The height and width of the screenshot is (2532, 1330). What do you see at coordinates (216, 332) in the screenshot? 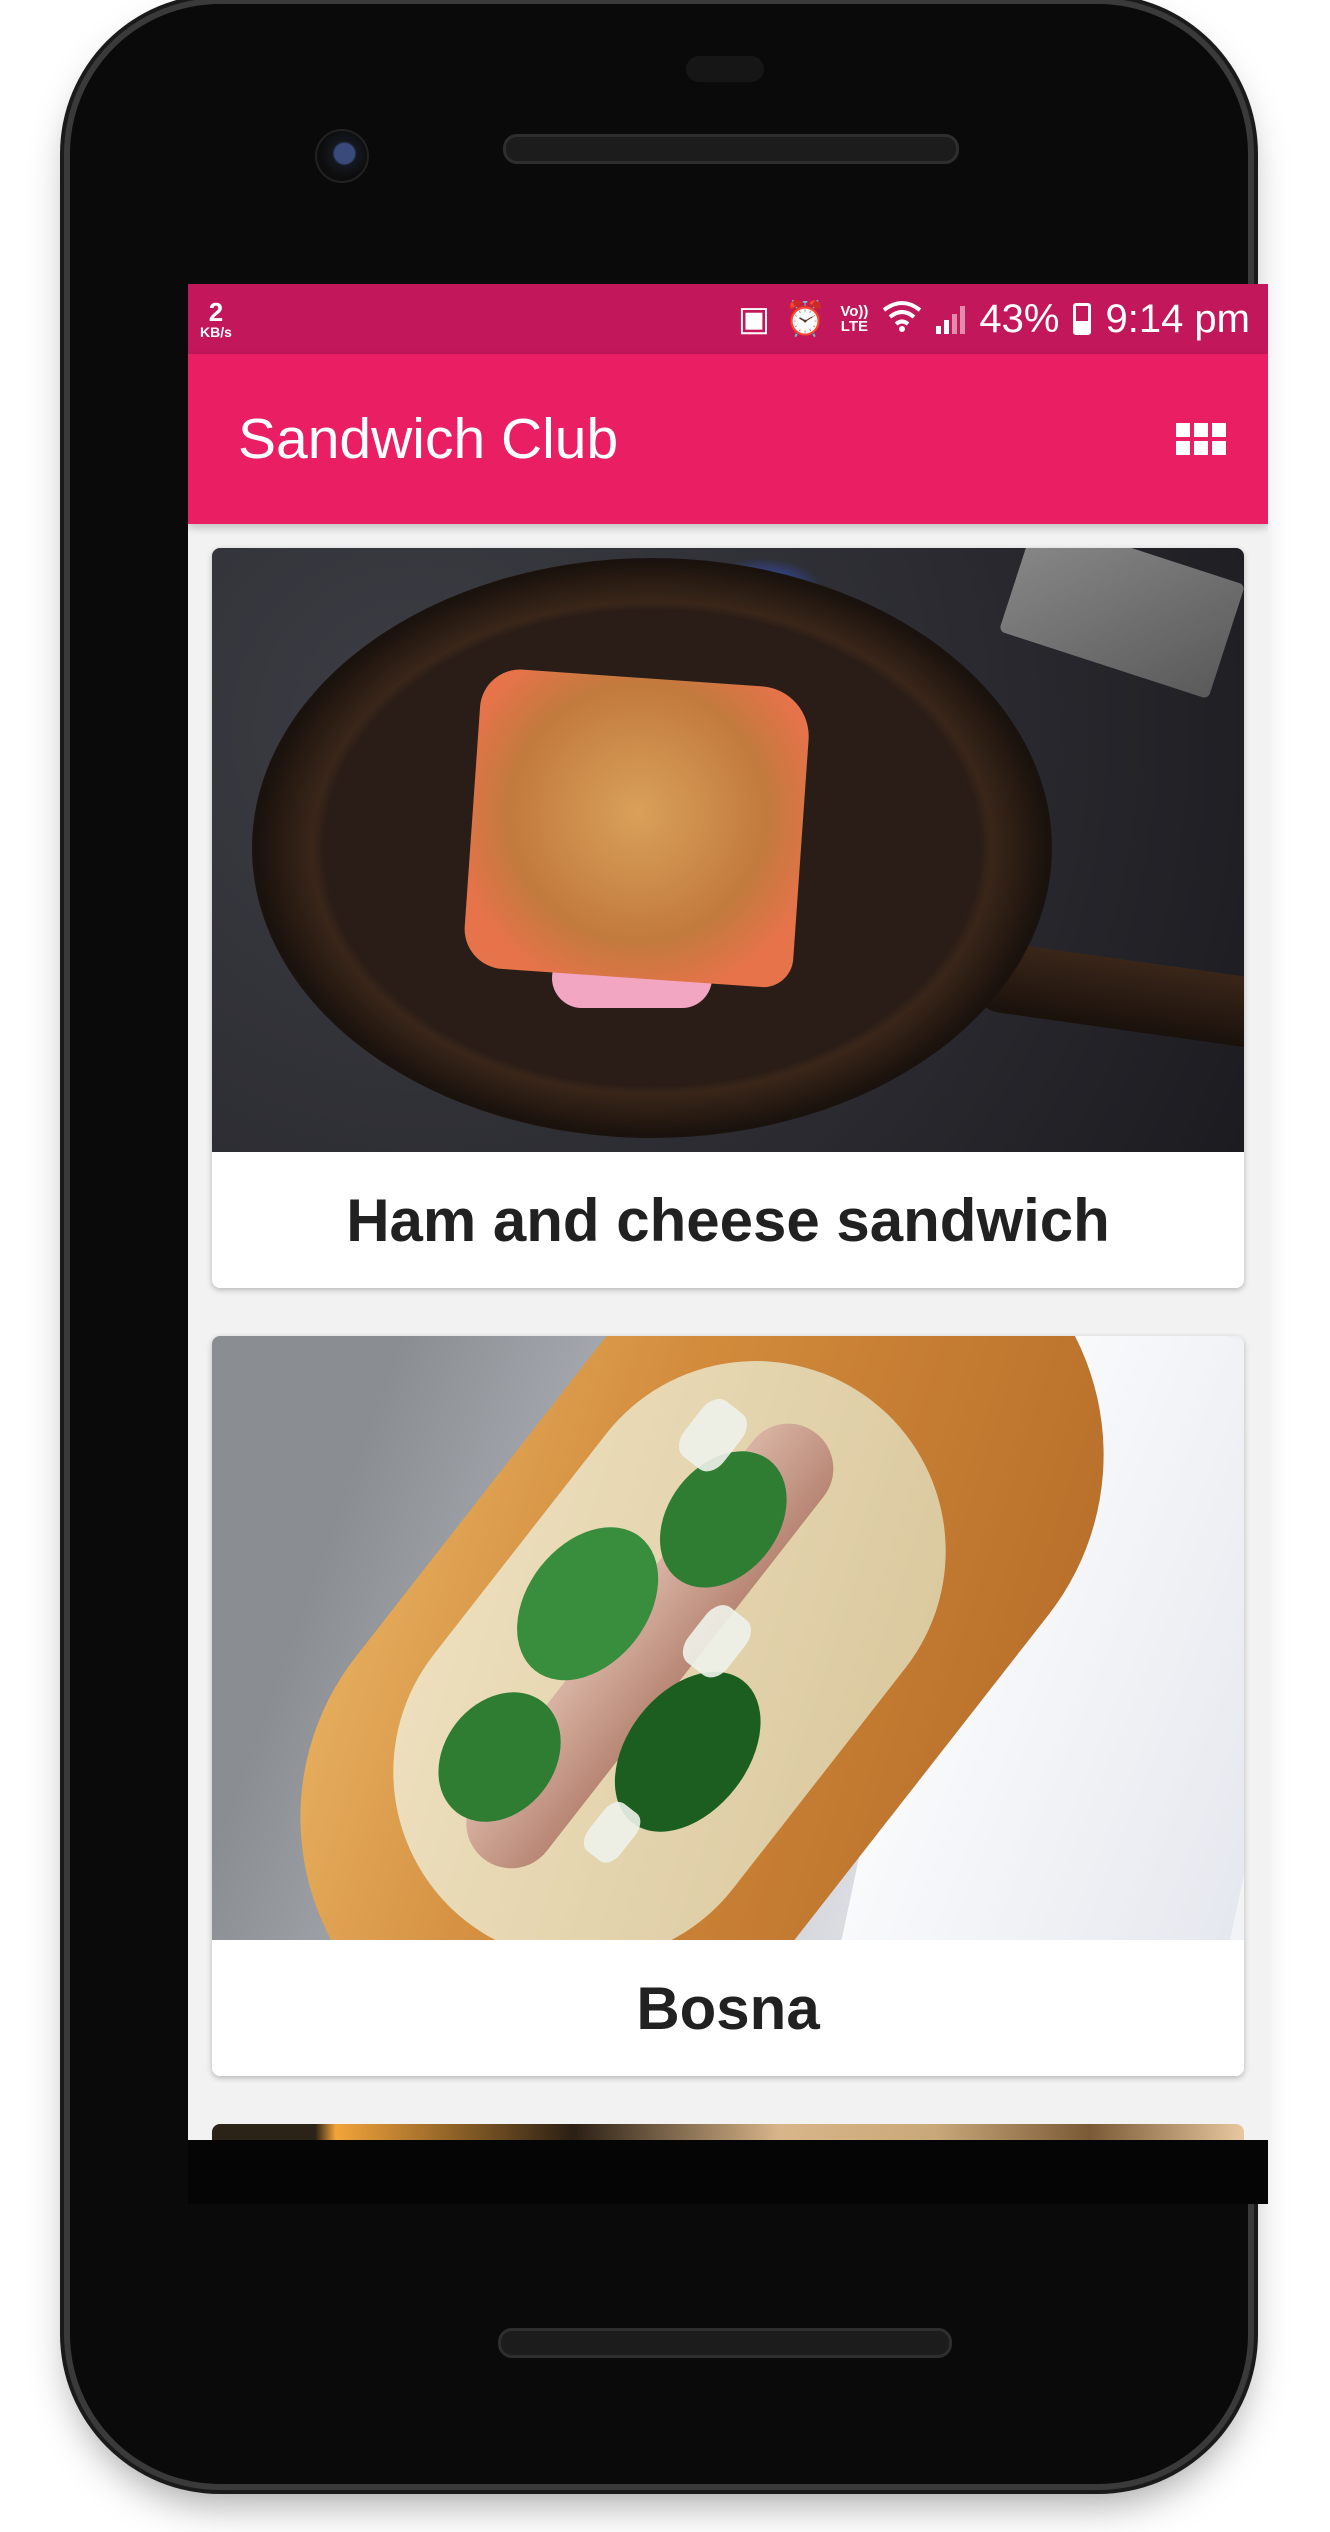
I see `network-speed-unit: KB/s` at bounding box center [216, 332].